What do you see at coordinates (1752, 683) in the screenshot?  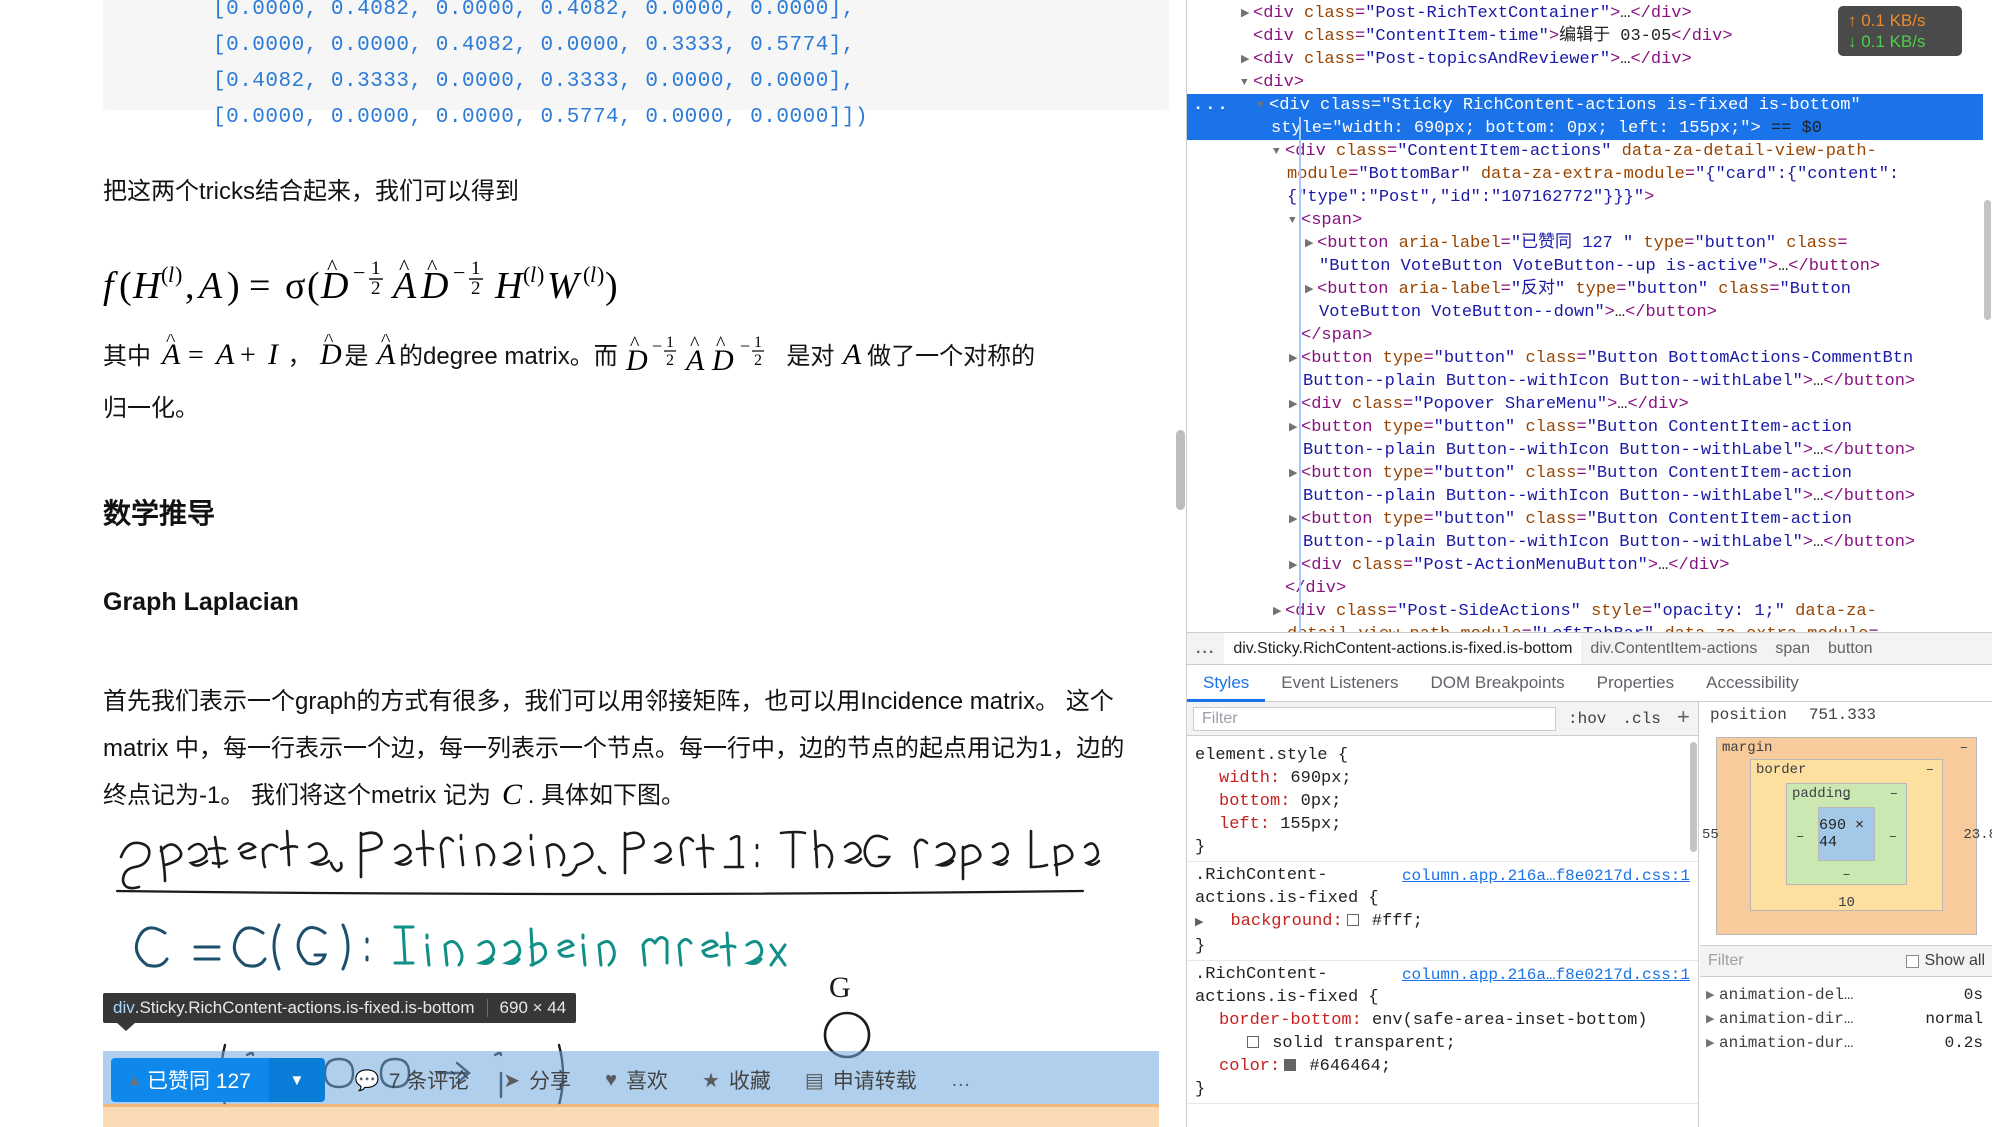 I see `tab-accessibility: Accessibility` at bounding box center [1752, 683].